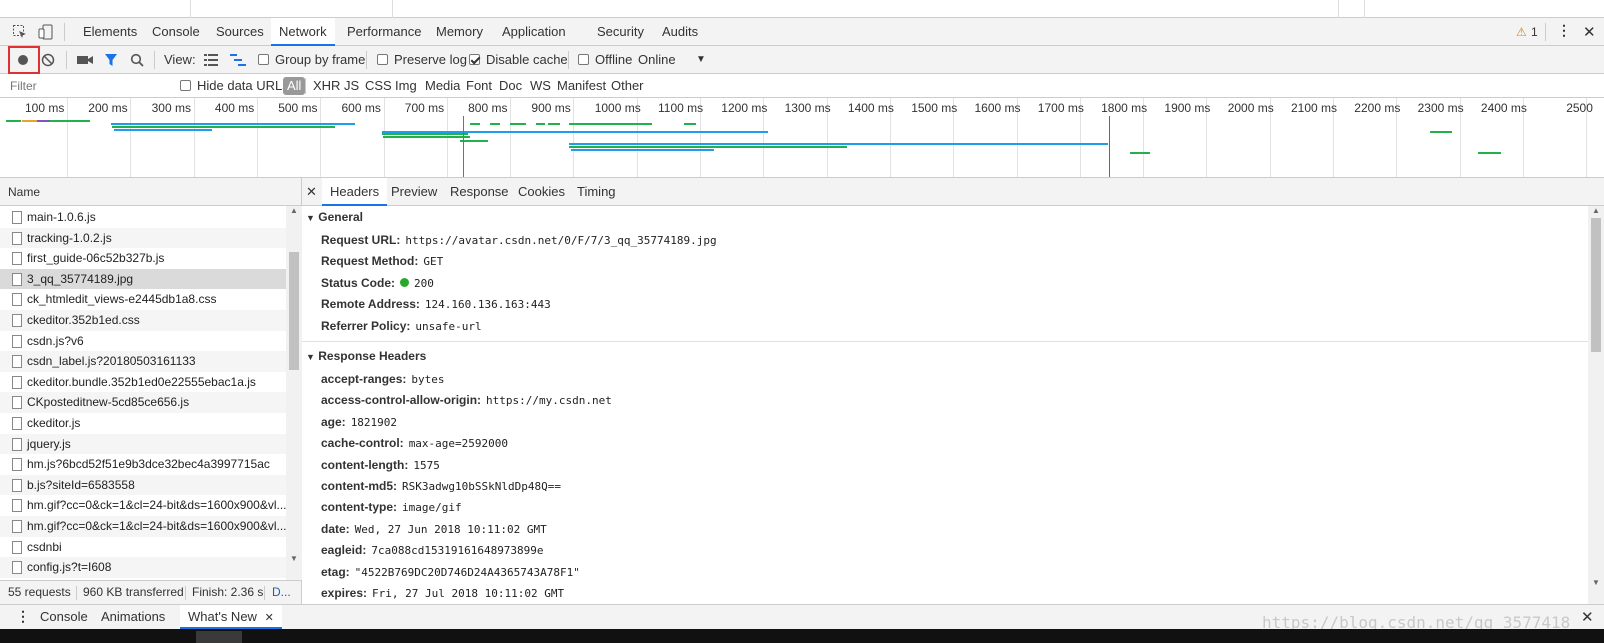 This screenshot has width=1604, height=643. What do you see at coordinates (143, 362) in the screenshot?
I see `request-row: csdn_label.js?20180503161133` at bounding box center [143, 362].